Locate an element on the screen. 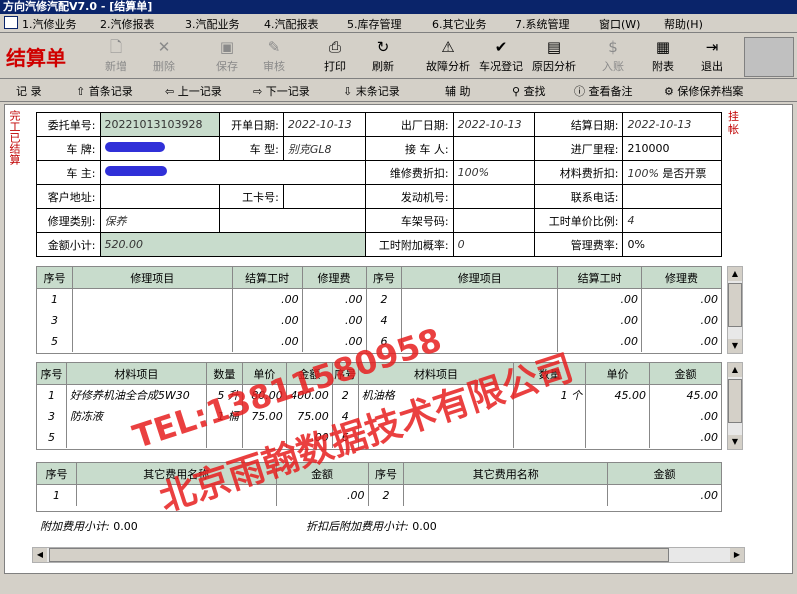 The image size is (797, 594). maint-archive-button: ⚙ 保修保养档案 is located at coordinates (703, 91).